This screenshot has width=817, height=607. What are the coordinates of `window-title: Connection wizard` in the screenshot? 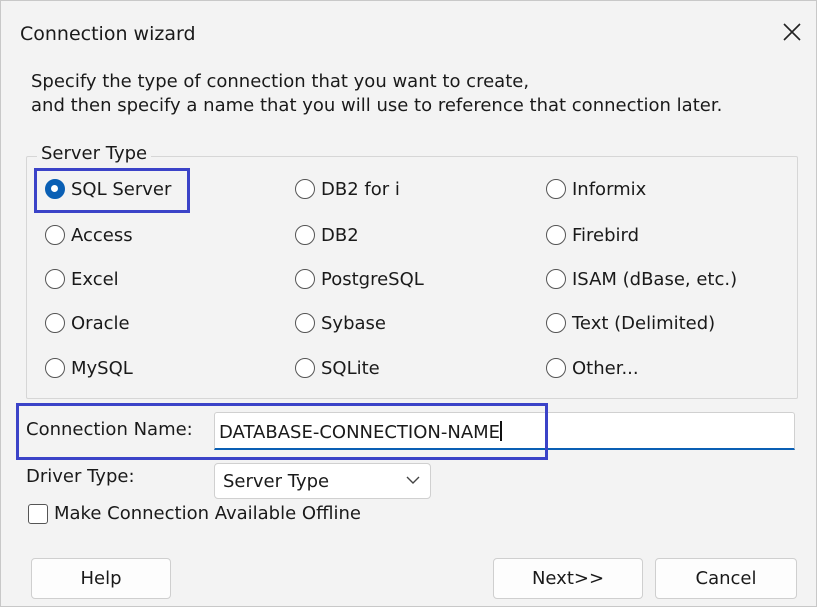 It's located at (108, 34).